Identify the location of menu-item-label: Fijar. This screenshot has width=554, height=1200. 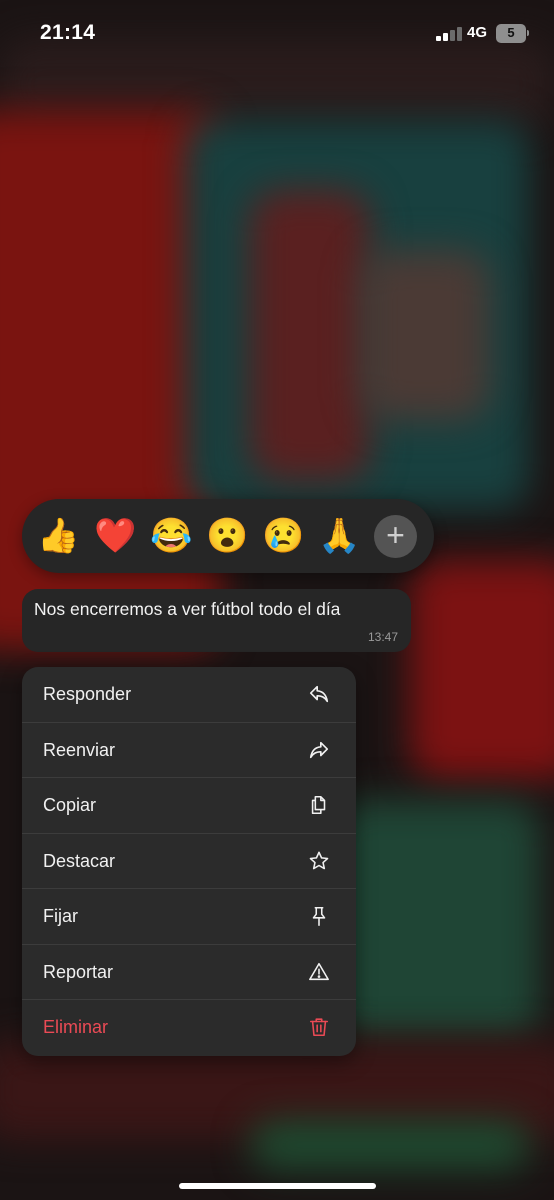
(60, 916).